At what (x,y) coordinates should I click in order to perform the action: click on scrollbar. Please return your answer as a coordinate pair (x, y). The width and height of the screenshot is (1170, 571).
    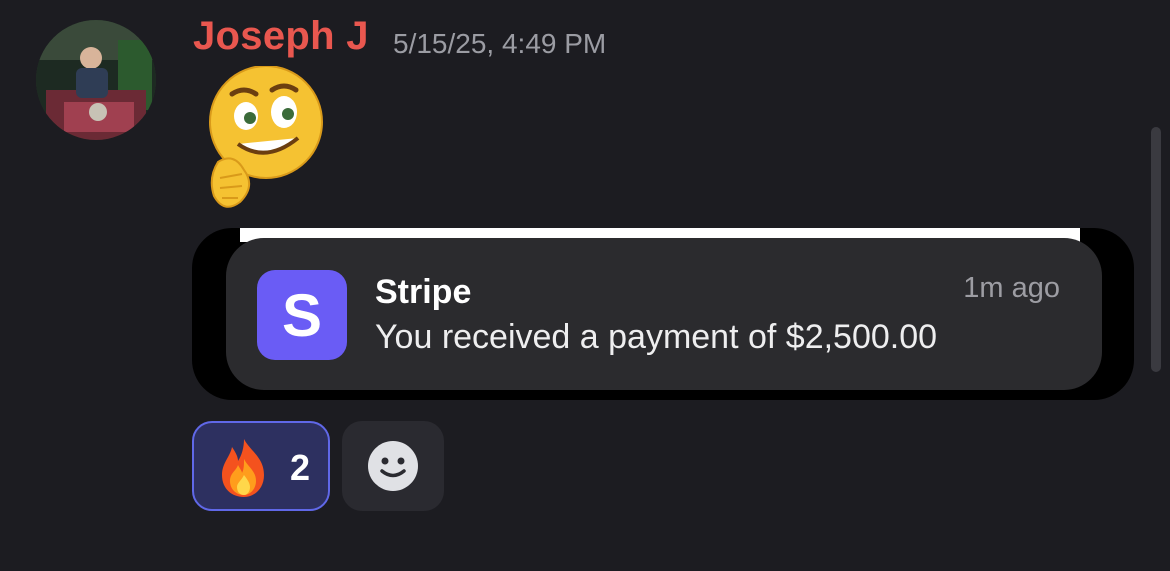
    Looking at the image, I should click on (1156, 249).